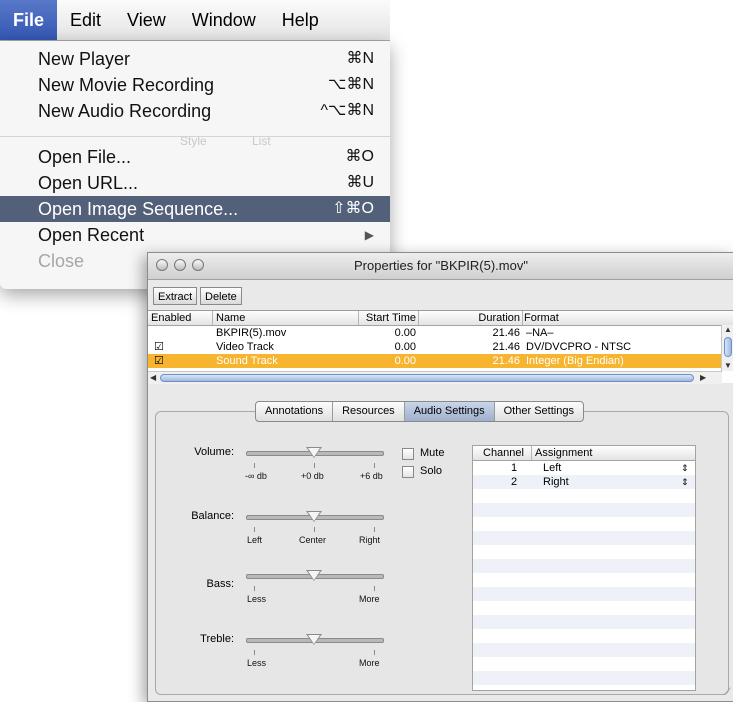  I want to click on tracks-table-header: Enabled Name Start Time Duration Format, so click(440, 318).